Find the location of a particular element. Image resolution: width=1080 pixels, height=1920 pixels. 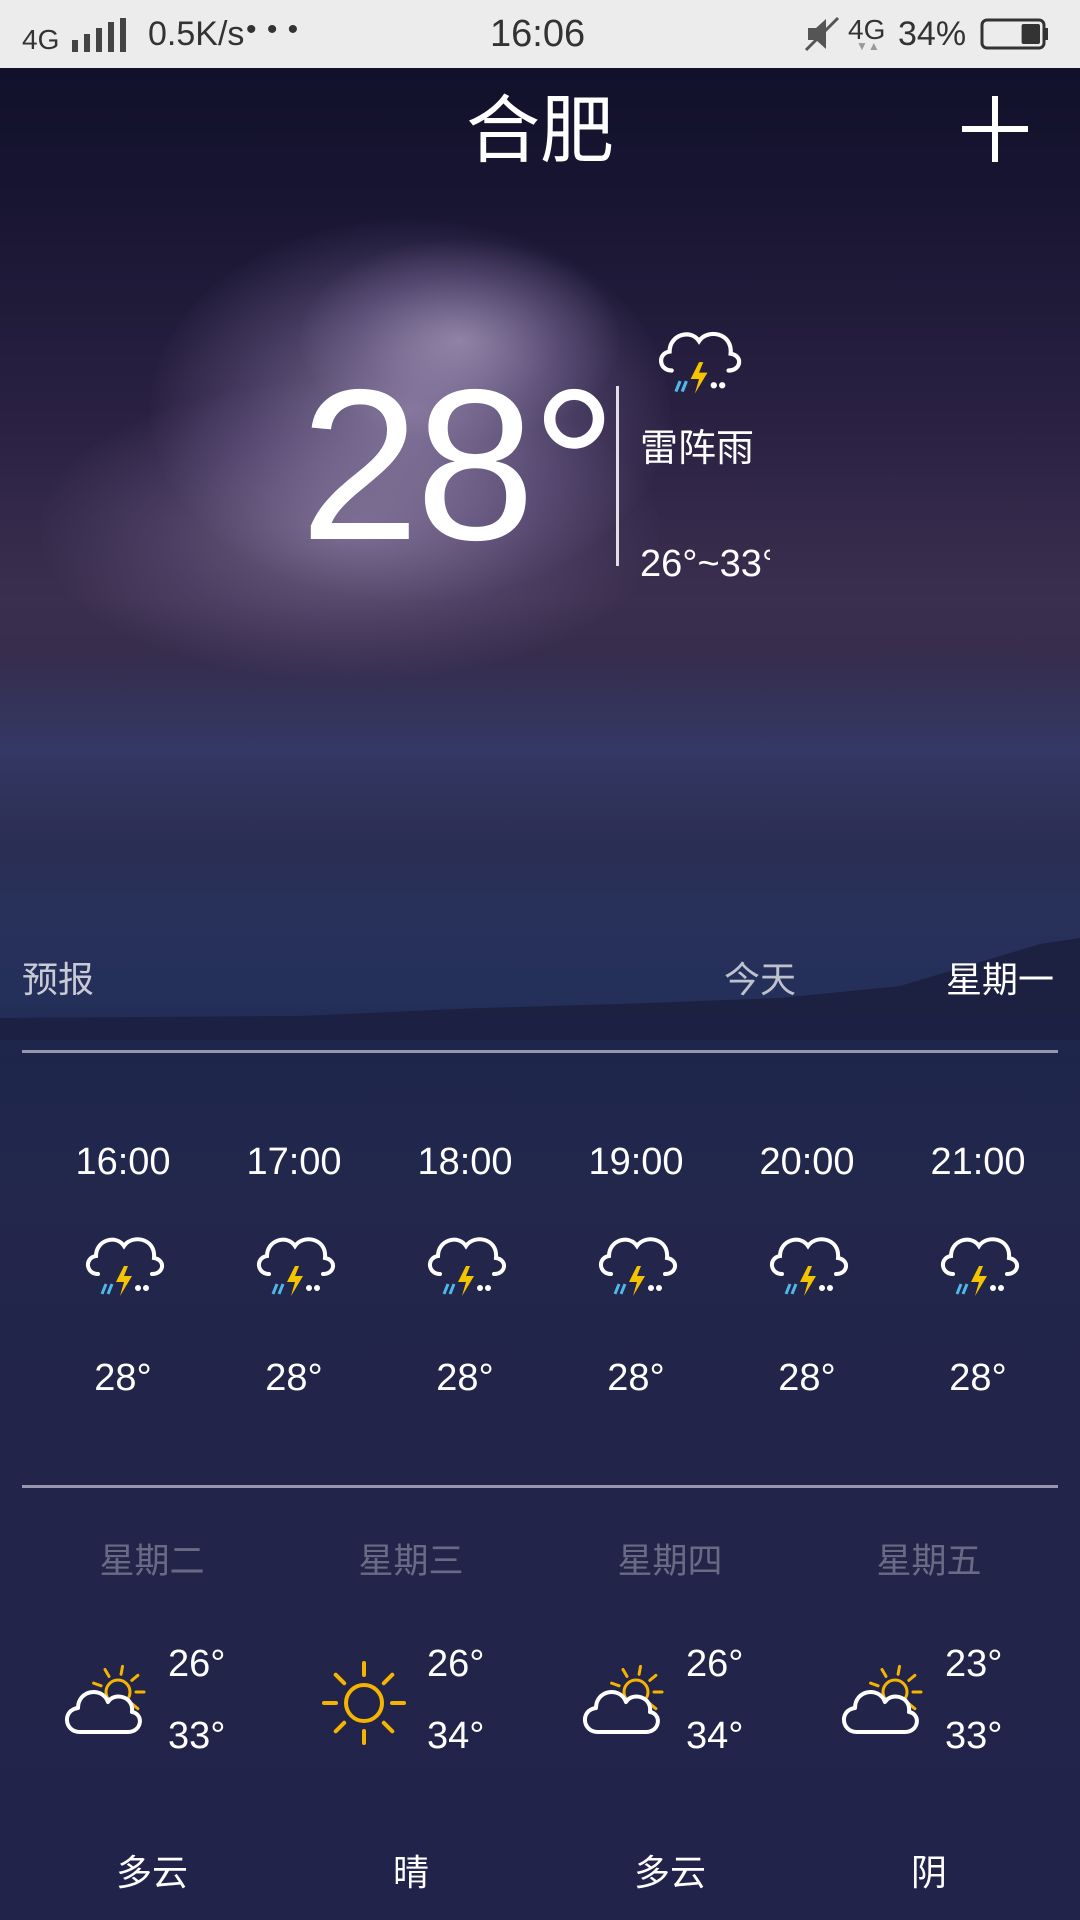

add-city-button is located at coordinates (995, 129).